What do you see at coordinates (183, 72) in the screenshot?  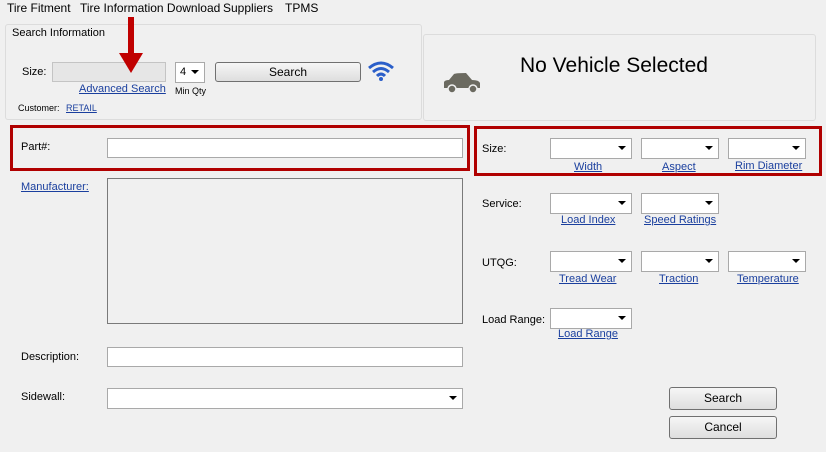 I see `min-qty-value: 4` at bounding box center [183, 72].